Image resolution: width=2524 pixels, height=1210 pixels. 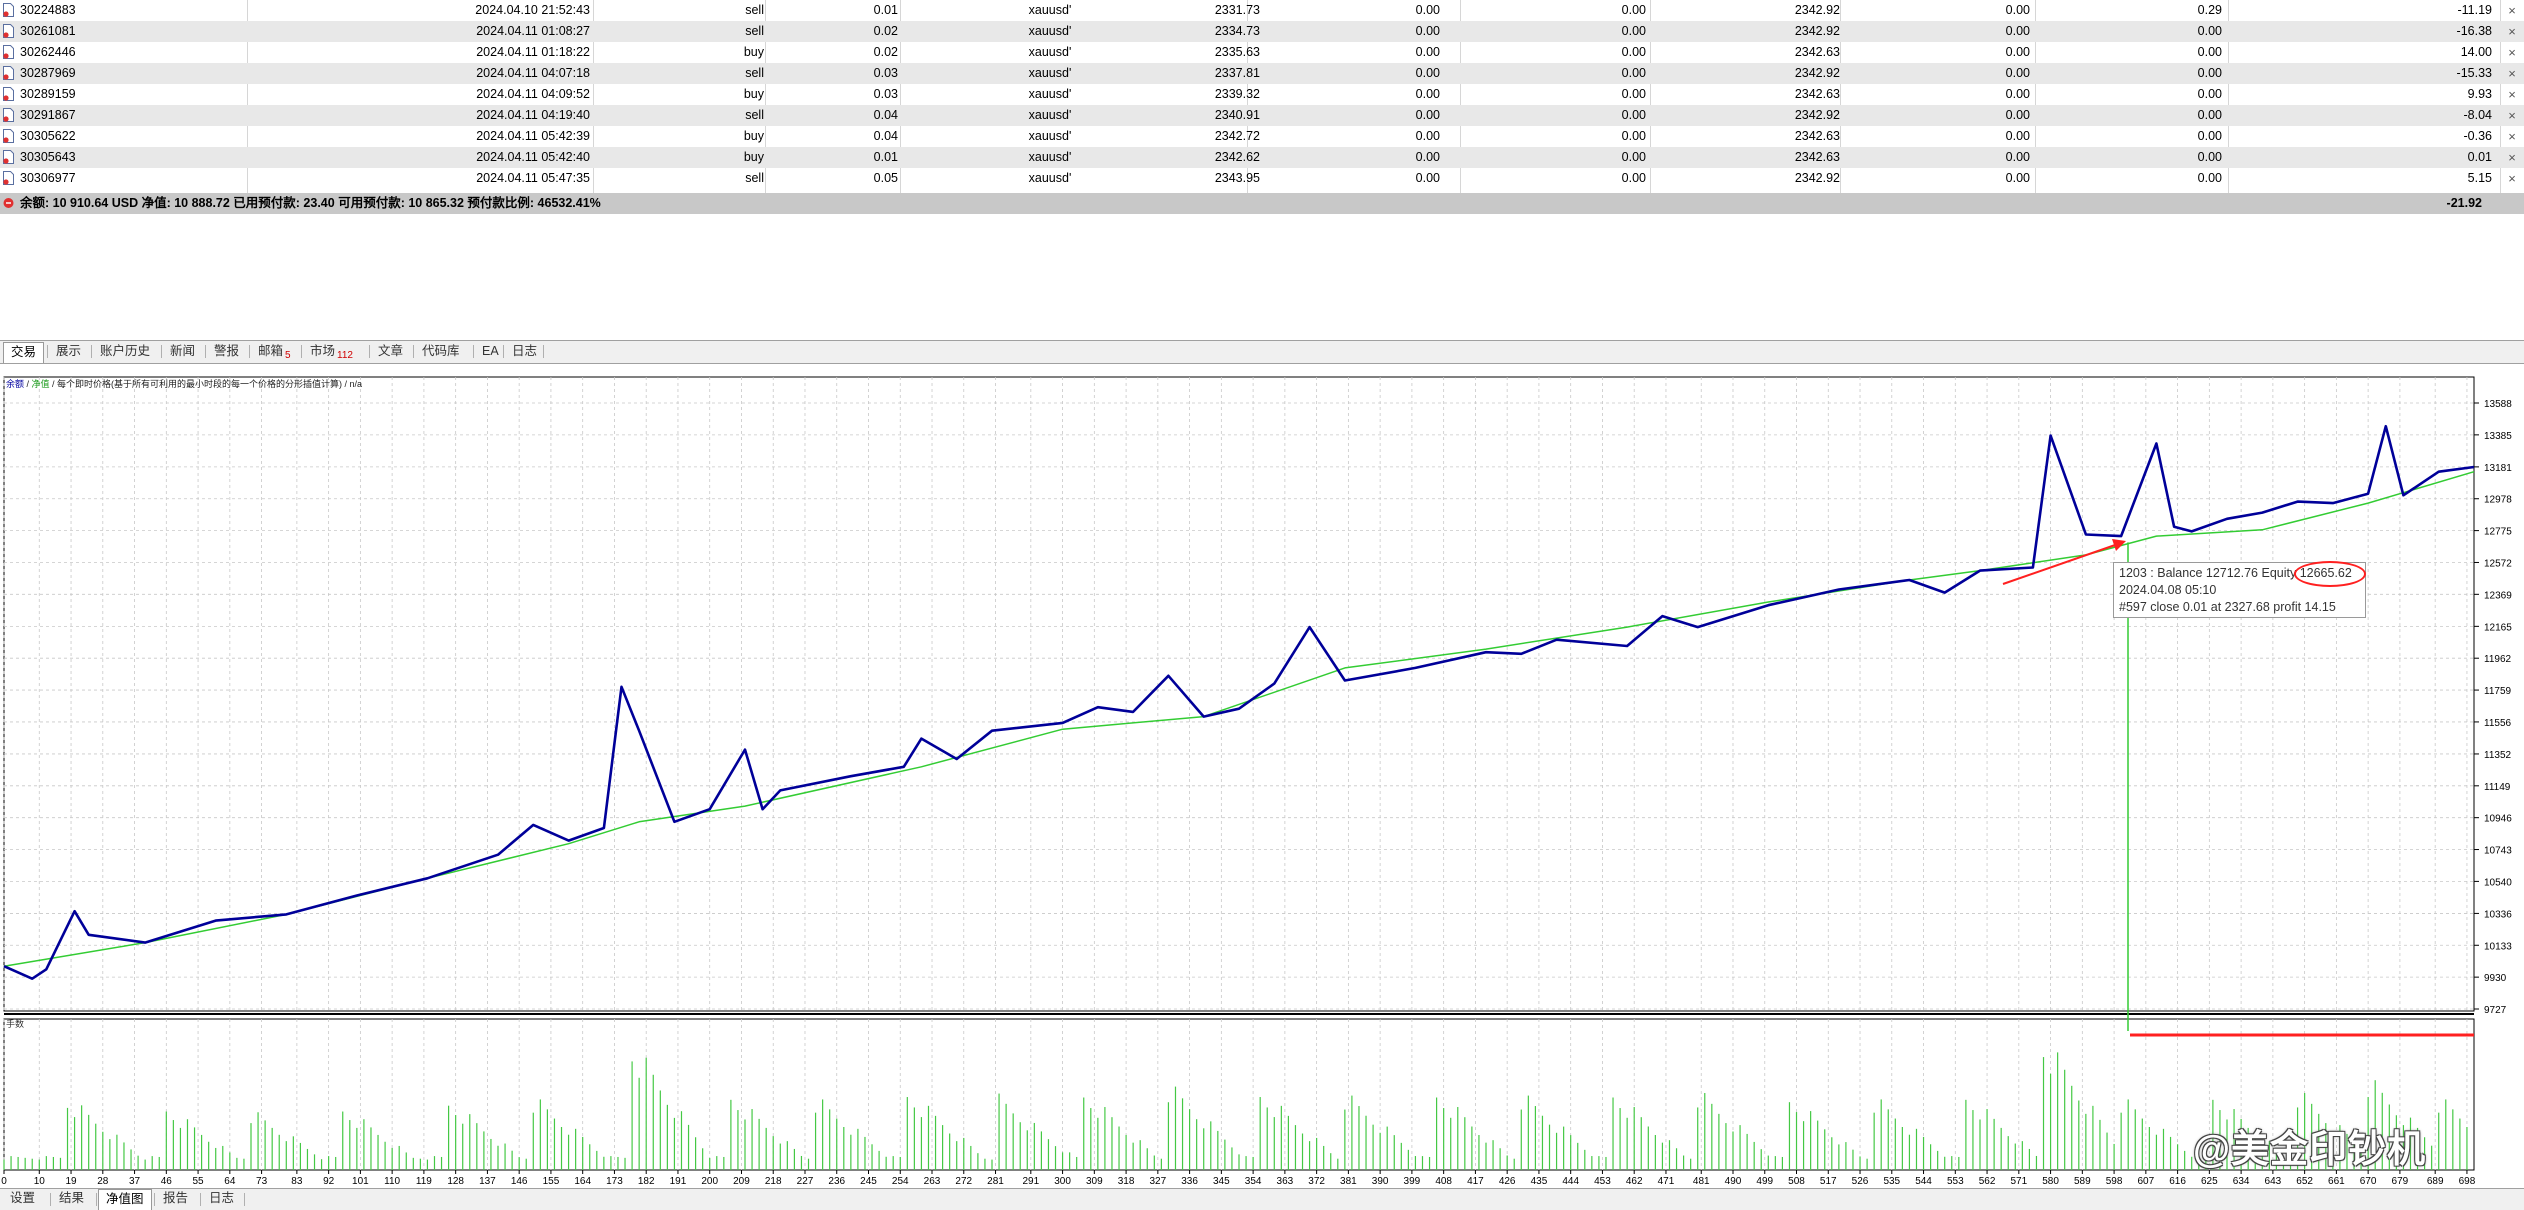 What do you see at coordinates (1817, 31) in the screenshot?
I see `cell-current: 2342.92` at bounding box center [1817, 31].